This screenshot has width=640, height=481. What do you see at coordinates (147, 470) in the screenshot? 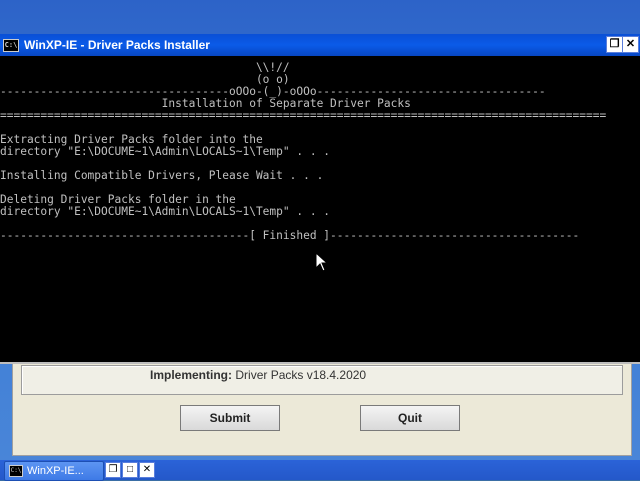
I see `taskbar-close-button: ✕` at bounding box center [147, 470].